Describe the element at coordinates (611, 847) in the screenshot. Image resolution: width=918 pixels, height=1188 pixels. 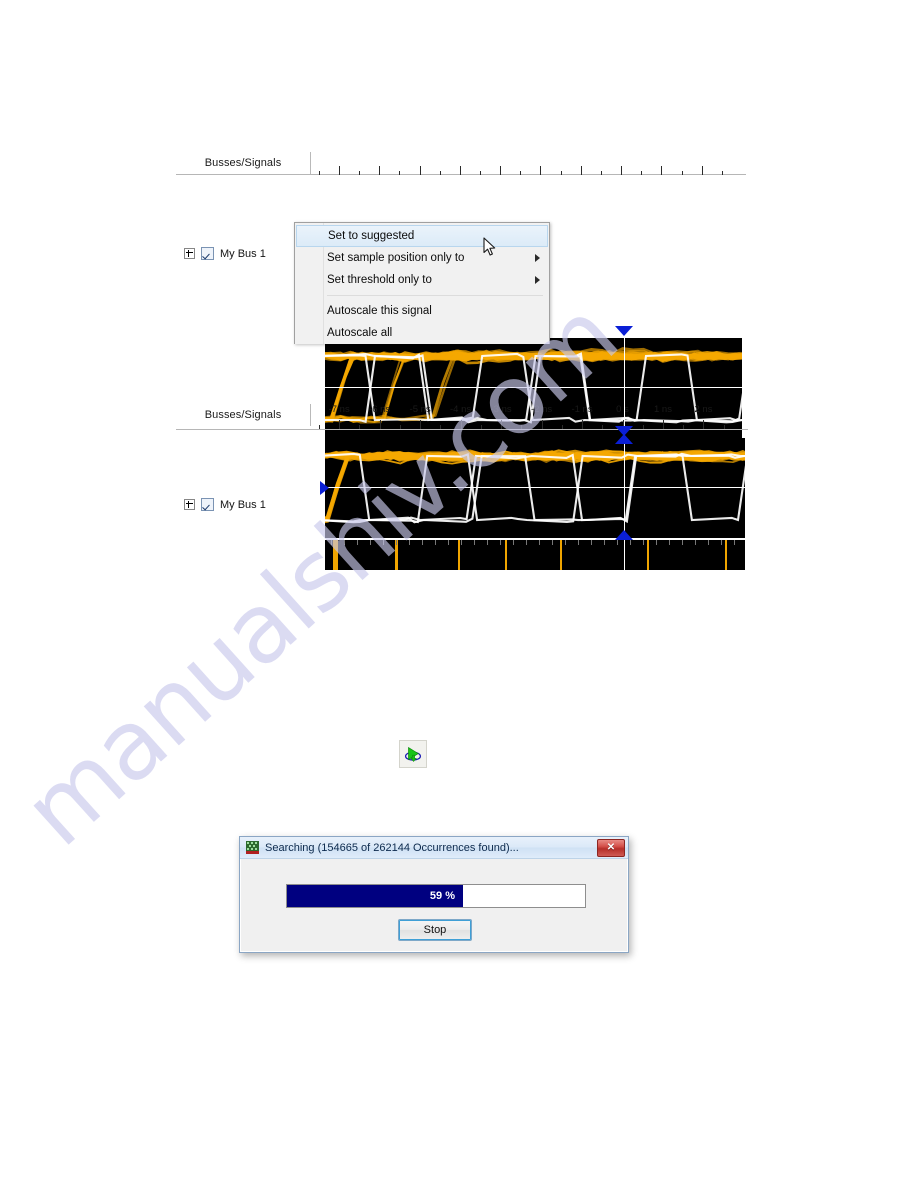
I see `close-icon: ✕` at that location.